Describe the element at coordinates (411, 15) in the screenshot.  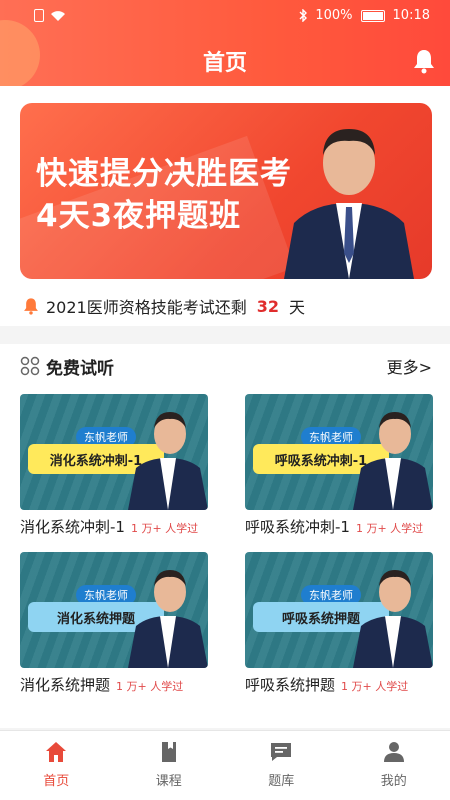
I see `status-time: 10:18` at that location.